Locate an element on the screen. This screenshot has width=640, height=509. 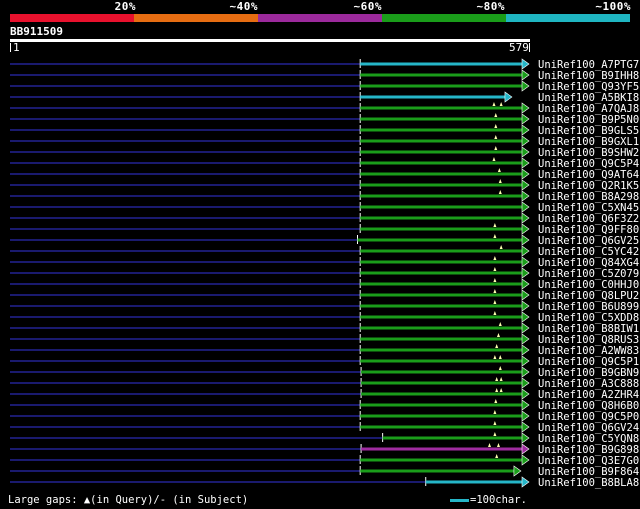
gaps-note: Large gaps: ▲(in Query)/- (in Subject) is located at coordinates (128, 500).